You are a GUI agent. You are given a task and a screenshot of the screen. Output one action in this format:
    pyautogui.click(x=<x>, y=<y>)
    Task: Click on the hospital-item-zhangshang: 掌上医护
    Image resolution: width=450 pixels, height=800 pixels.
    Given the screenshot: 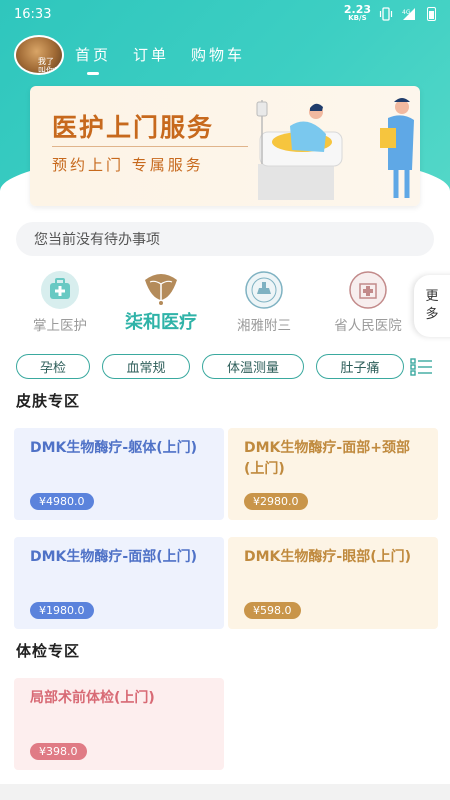 What is the action you would take?
    pyautogui.click(x=60, y=302)
    